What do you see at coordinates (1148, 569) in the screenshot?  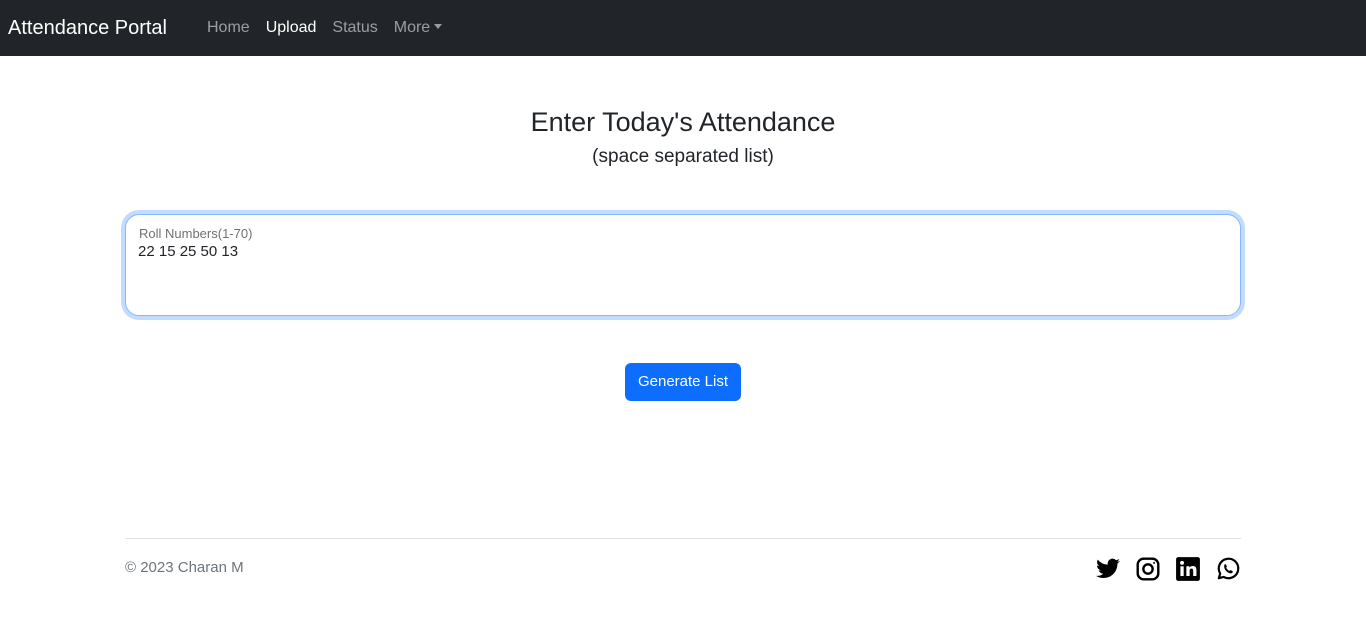 I see `instagram-icon` at bounding box center [1148, 569].